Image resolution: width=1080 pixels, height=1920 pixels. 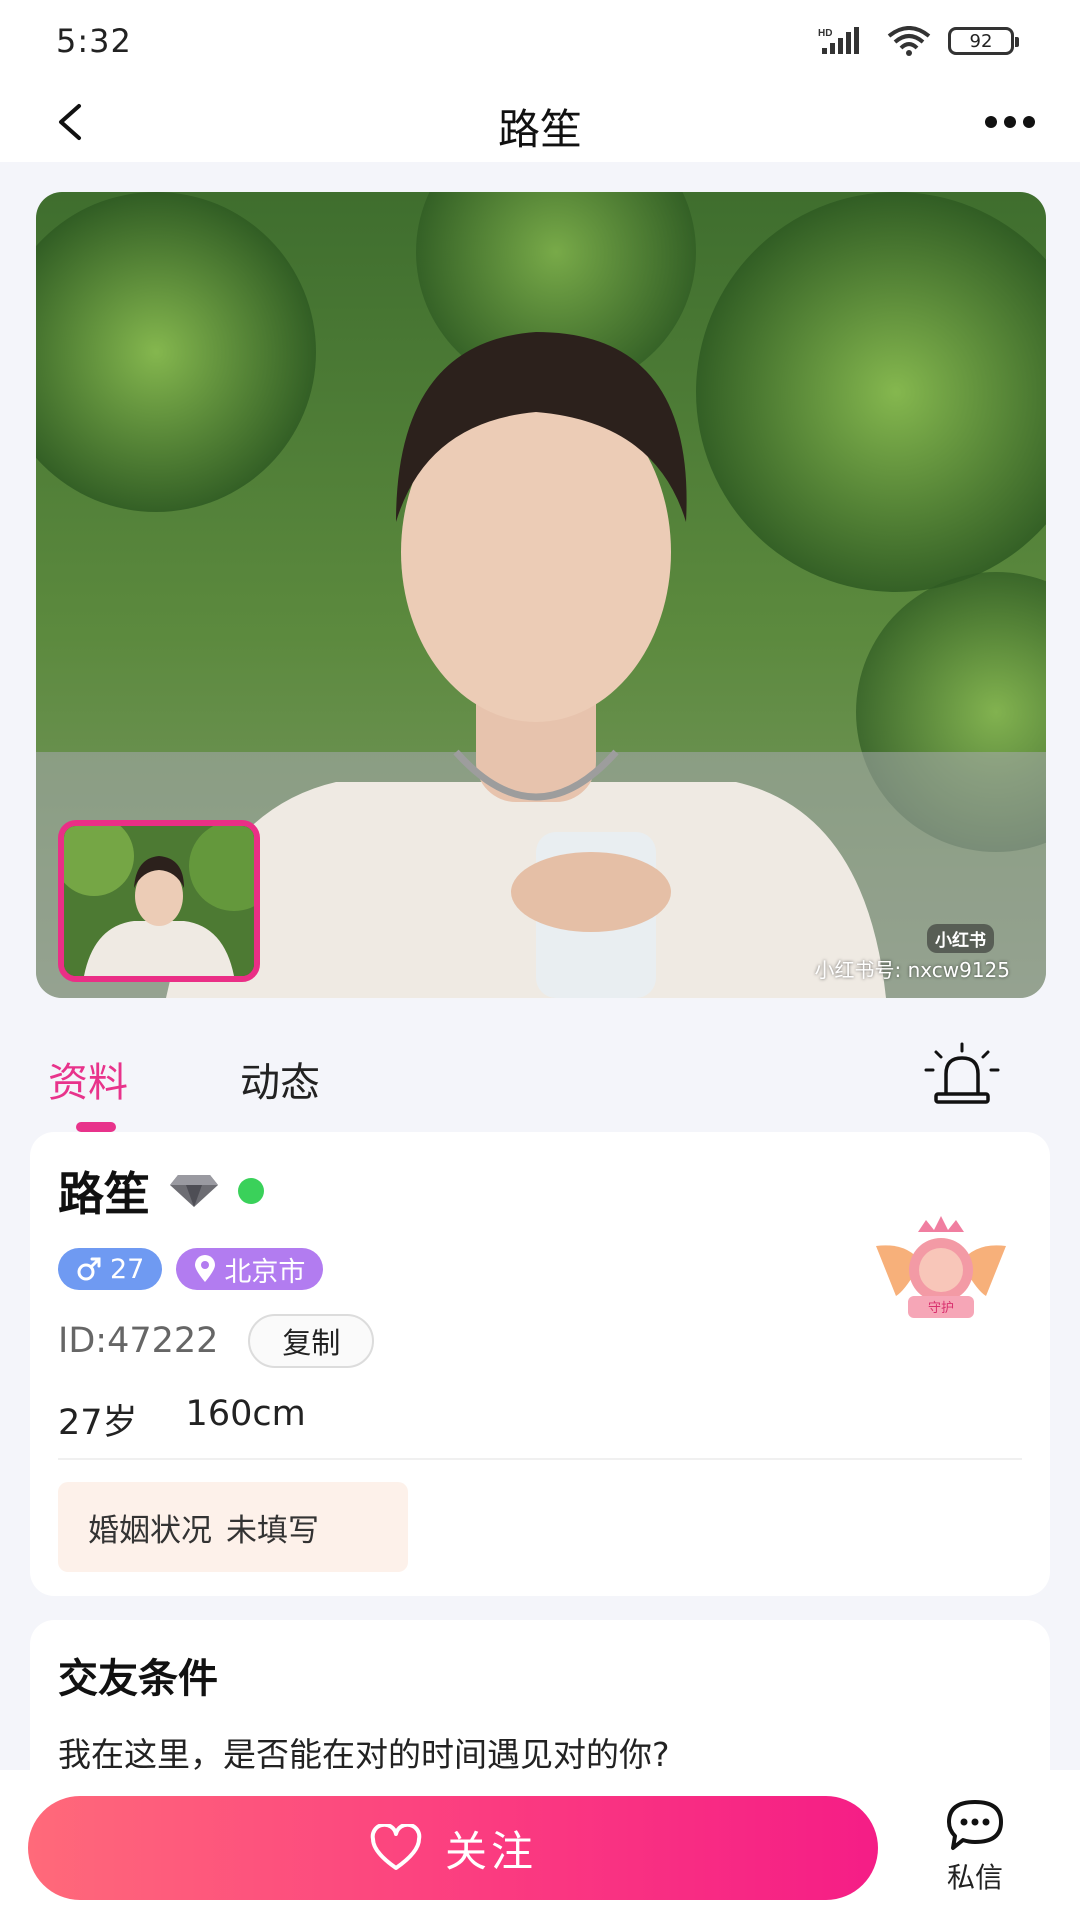 I want to click on heart-icon, so click(x=396, y=1847).